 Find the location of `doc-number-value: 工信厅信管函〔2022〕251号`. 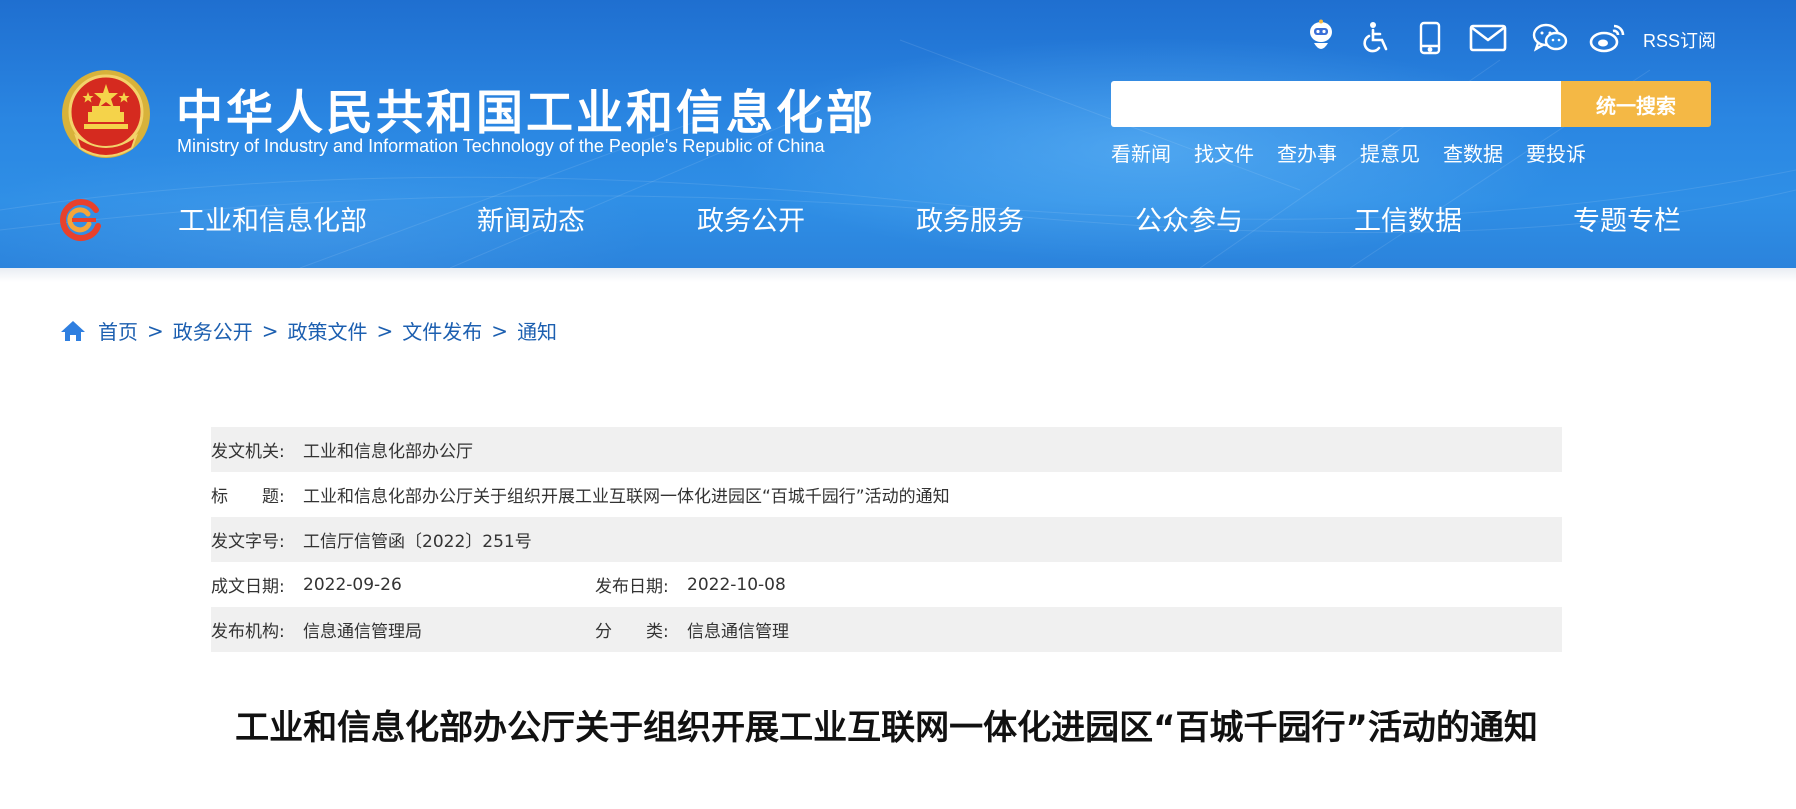

doc-number-value: 工信厅信管函〔2022〕251号 is located at coordinates (417, 542).